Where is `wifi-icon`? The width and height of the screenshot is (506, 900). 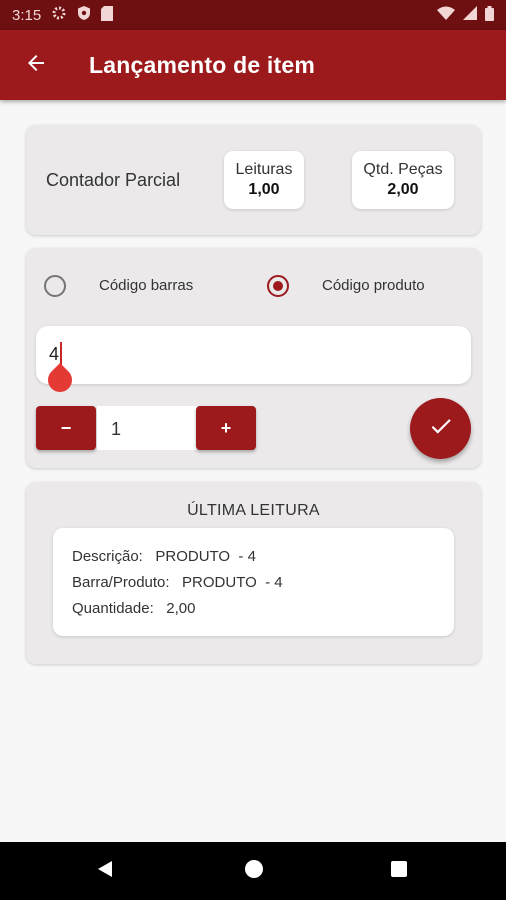
wifi-icon is located at coordinates (446, 15).